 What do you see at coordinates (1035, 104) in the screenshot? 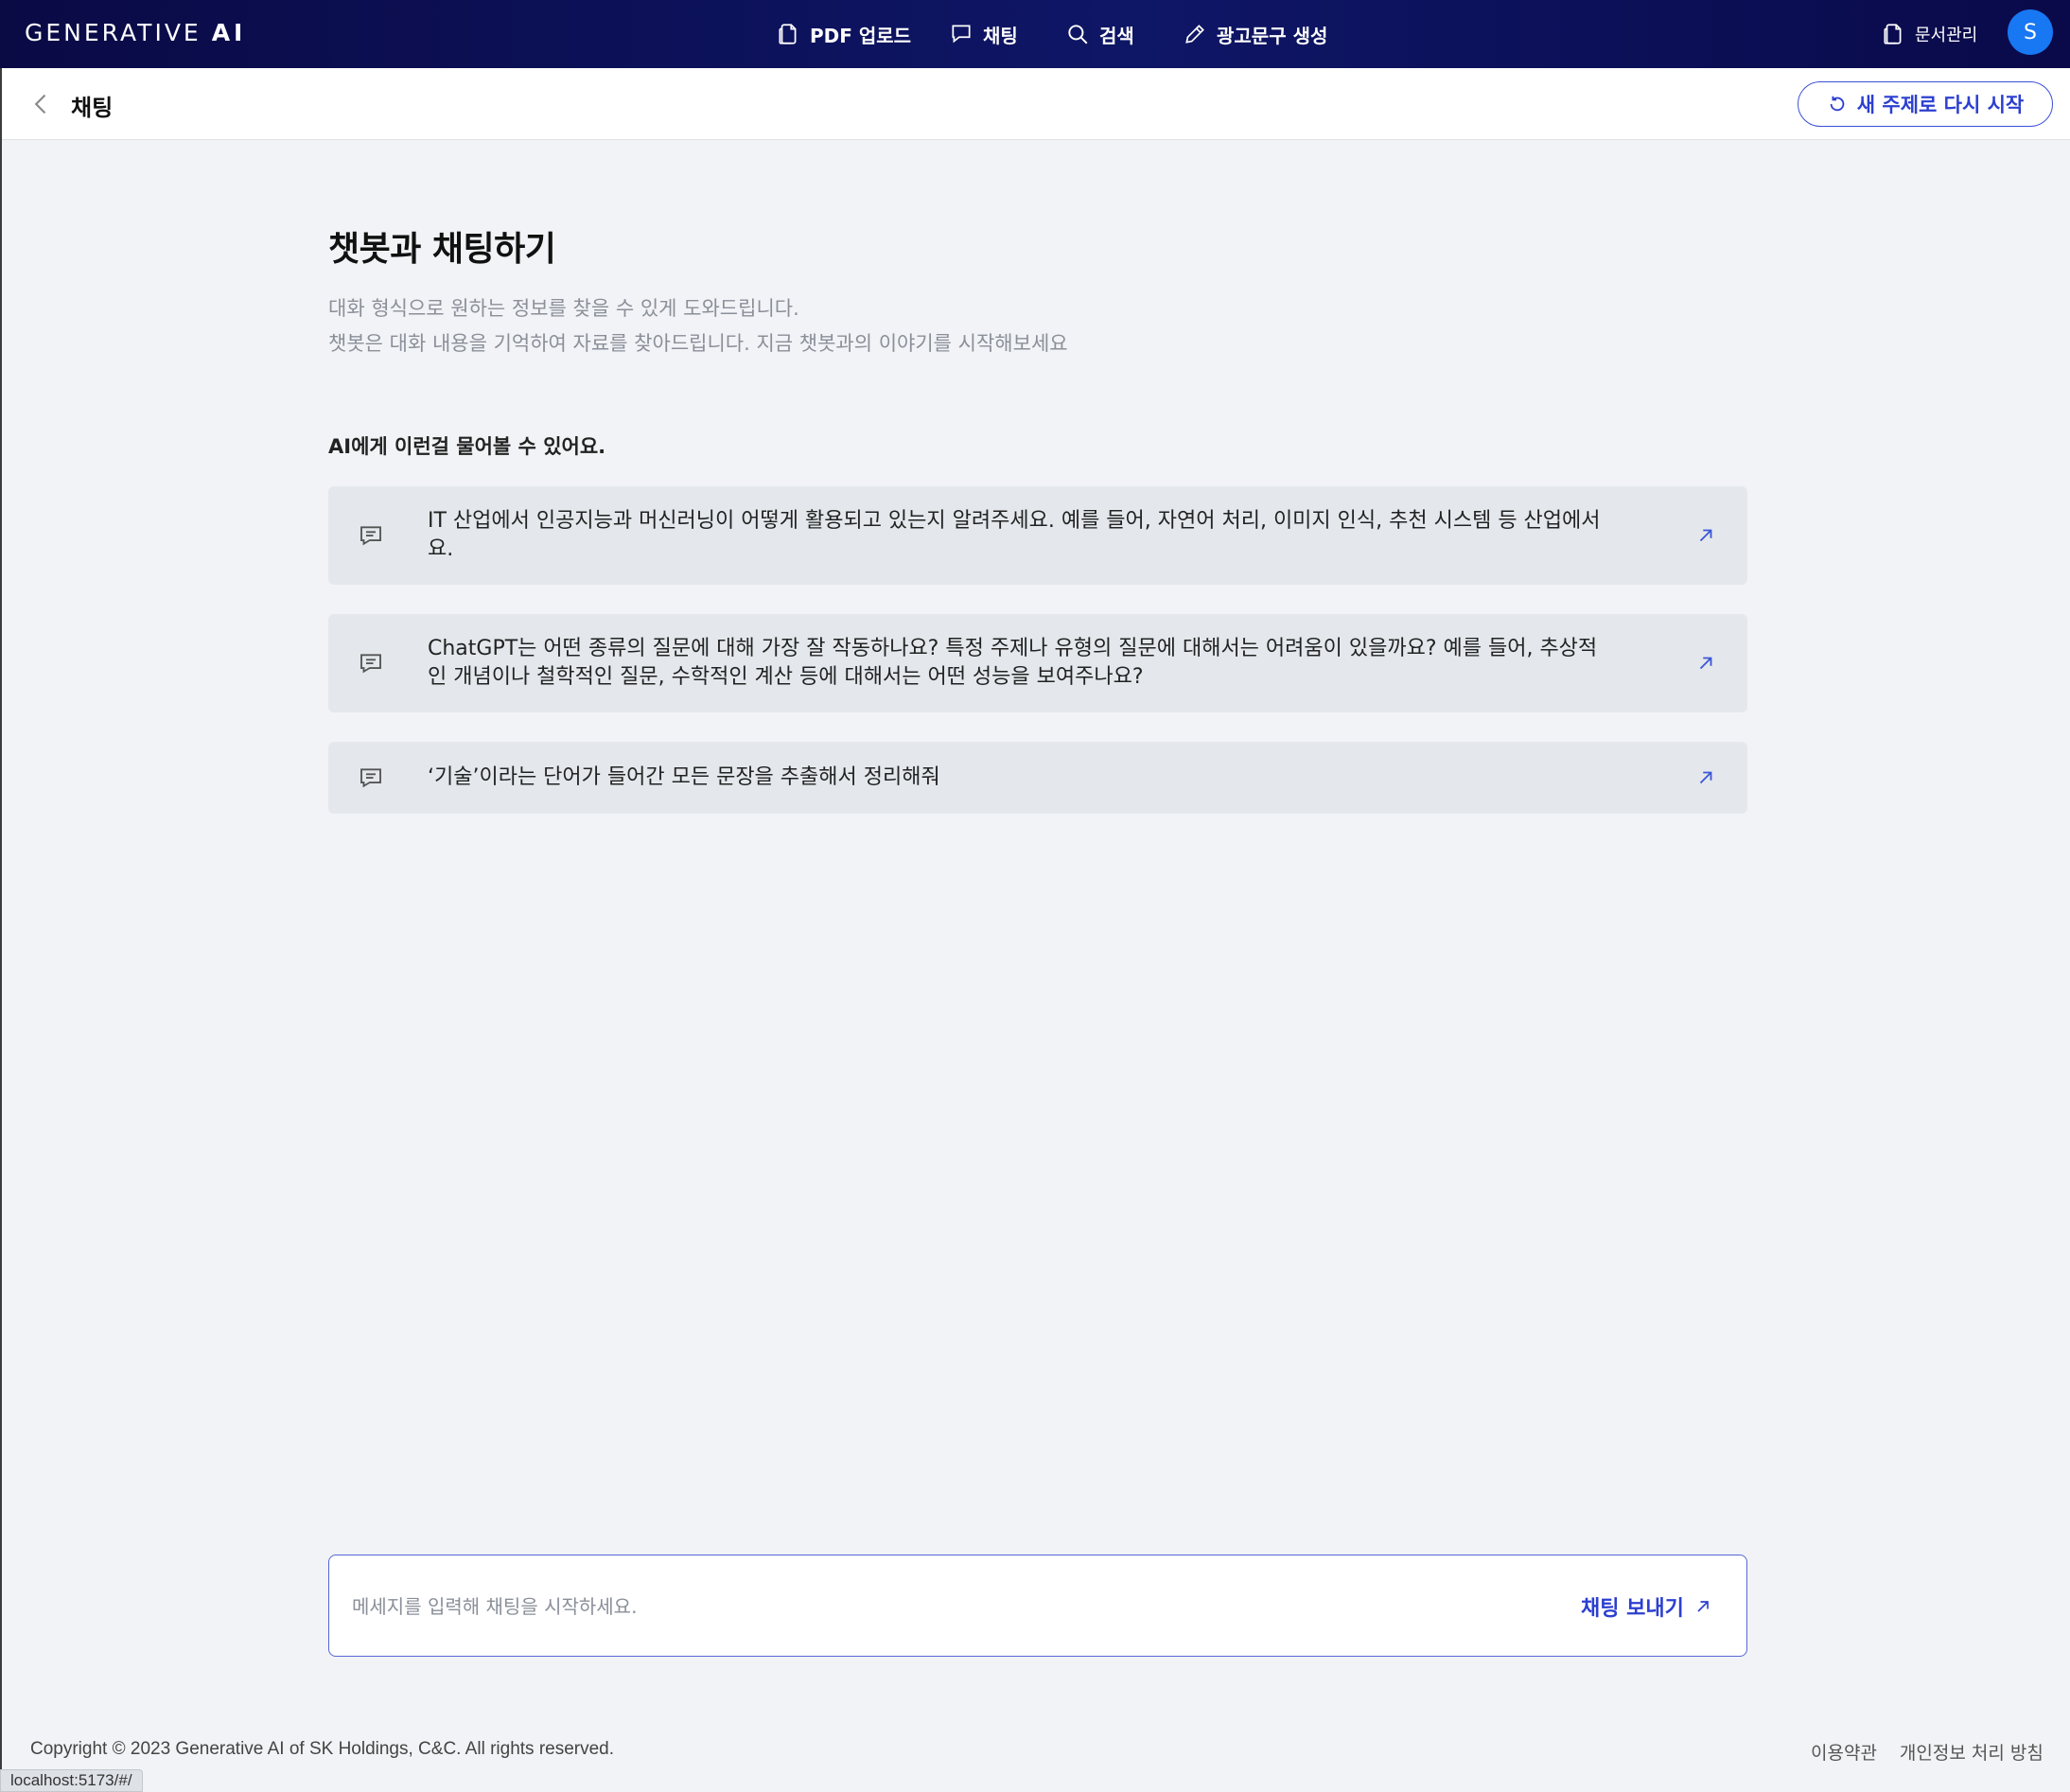
I see `page-subheader: 채팅 새 주제로 다시 시작` at bounding box center [1035, 104].